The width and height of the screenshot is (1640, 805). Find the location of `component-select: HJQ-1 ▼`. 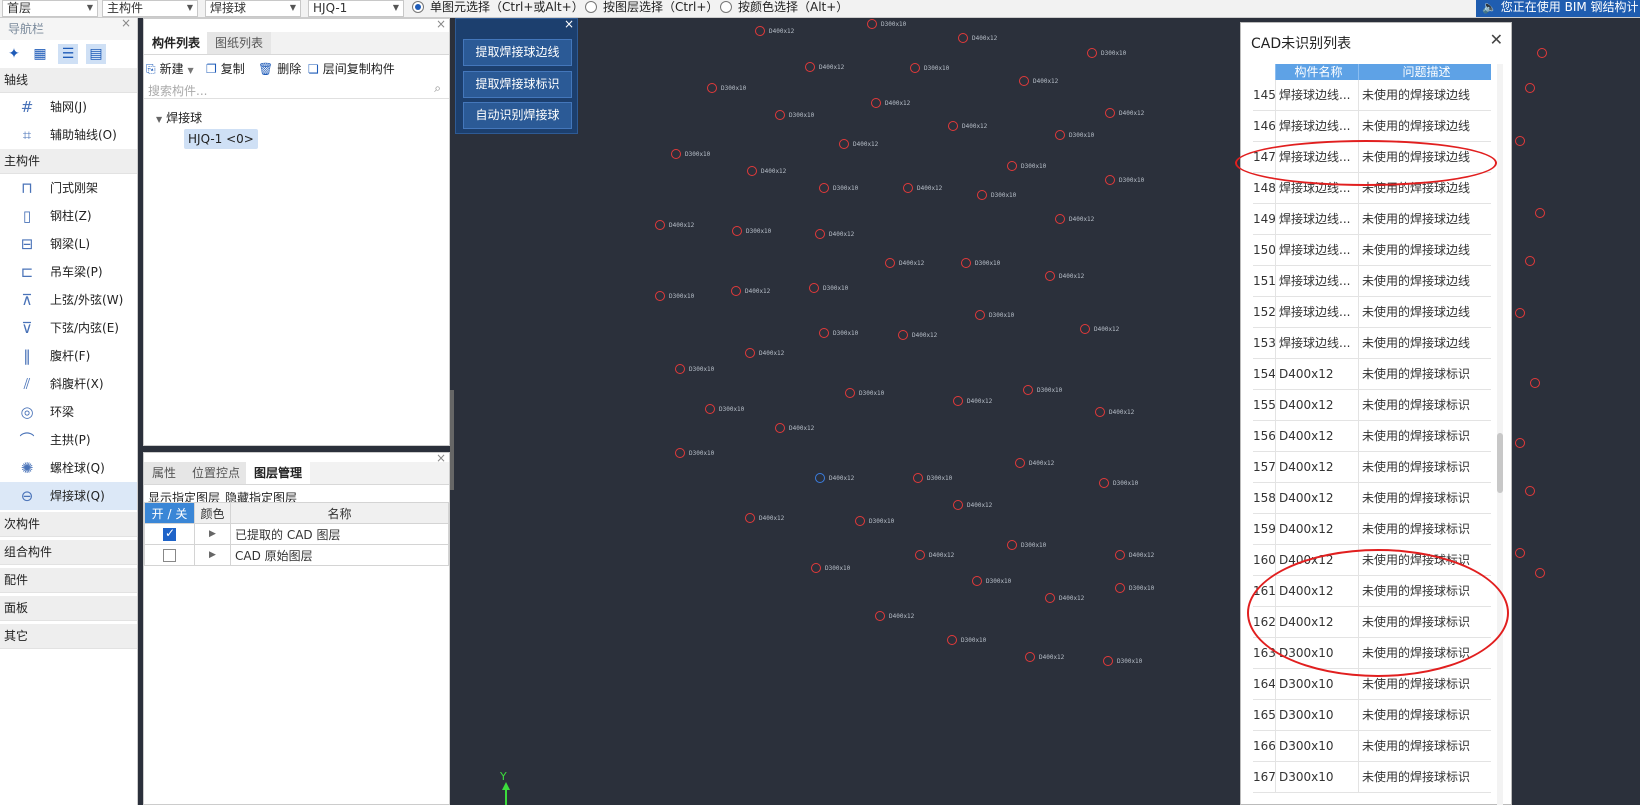

component-select: HJQ-1 ▼ is located at coordinates (356, 8).